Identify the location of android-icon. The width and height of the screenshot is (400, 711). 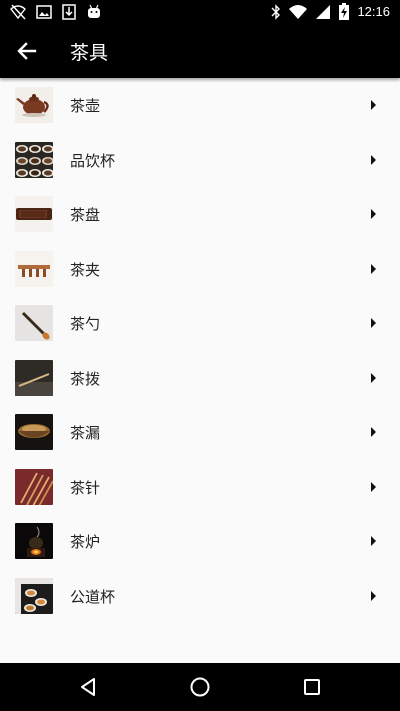
(94, 11).